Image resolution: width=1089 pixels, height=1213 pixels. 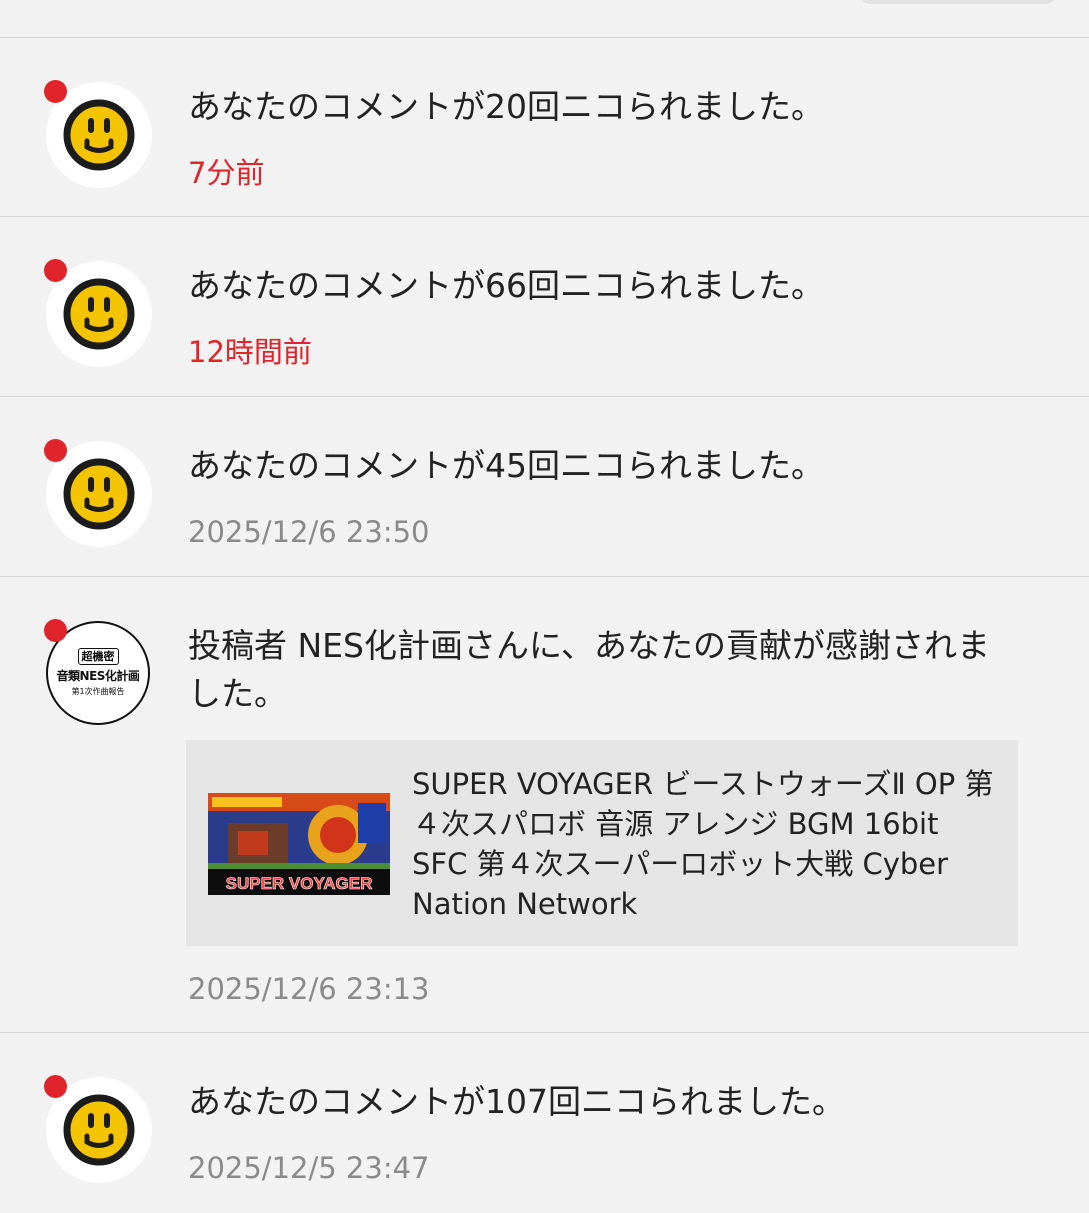 What do you see at coordinates (226, 173) in the screenshot?
I see `notification-time: 7分前` at bounding box center [226, 173].